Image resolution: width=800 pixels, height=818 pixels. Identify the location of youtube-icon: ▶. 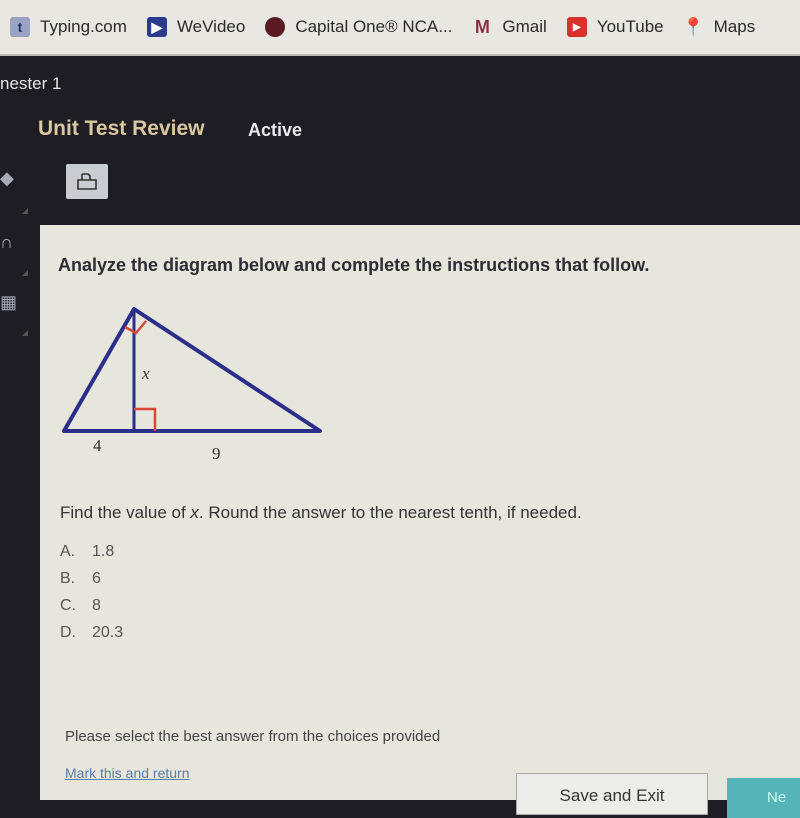
(576, 27).